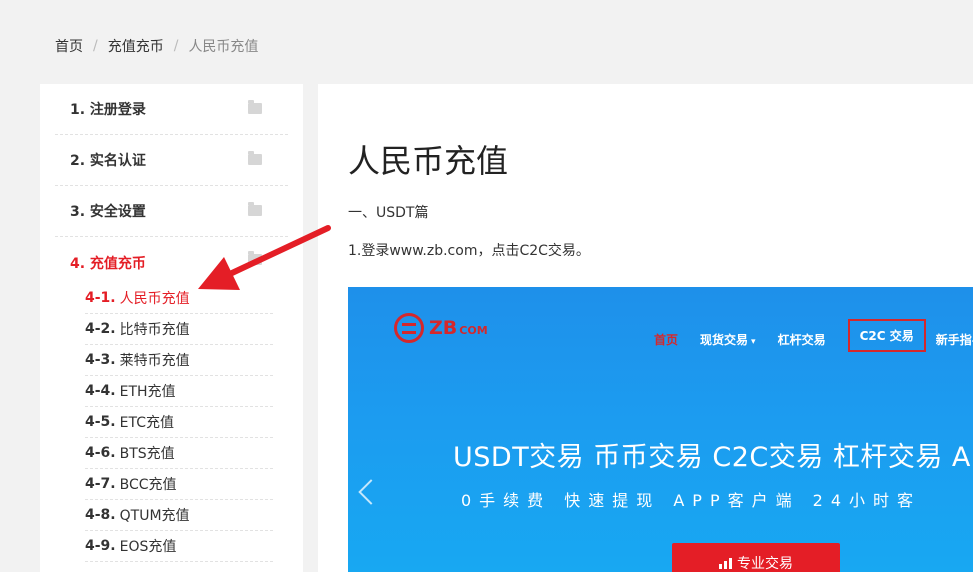 The height and width of the screenshot is (572, 973). I want to click on sidebar-section-label: 3. 安全设置, so click(108, 212).